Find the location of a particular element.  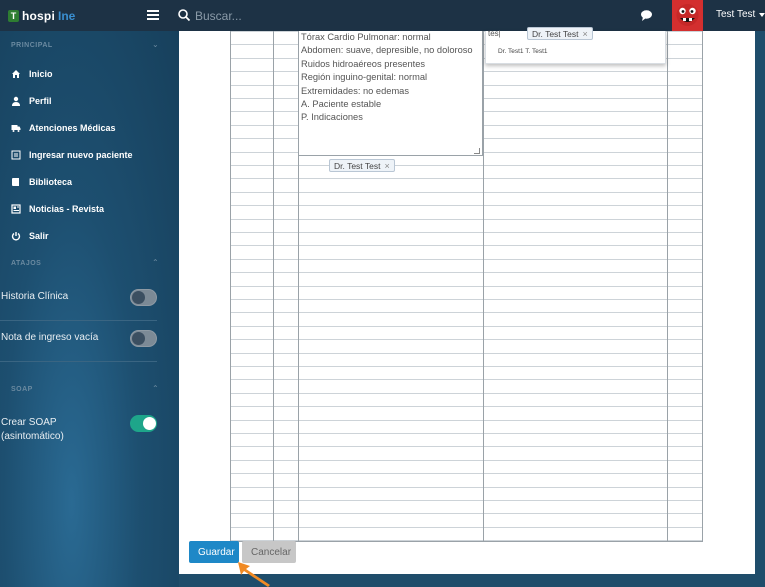

toggle-crear-soap is located at coordinates (143, 423).